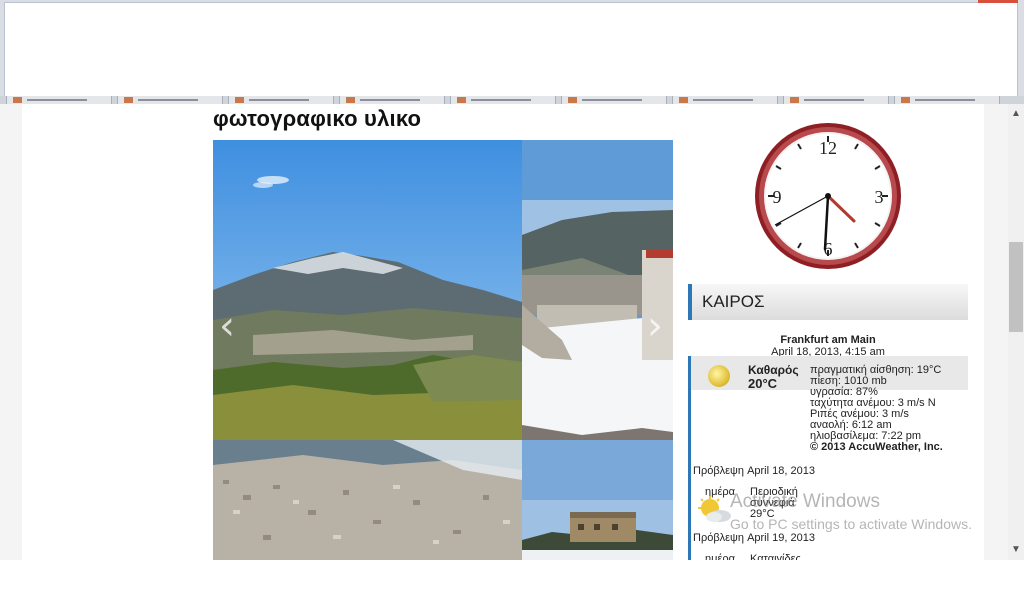 The image size is (1024, 600). I want to click on tab-strip, so click(512, 100).